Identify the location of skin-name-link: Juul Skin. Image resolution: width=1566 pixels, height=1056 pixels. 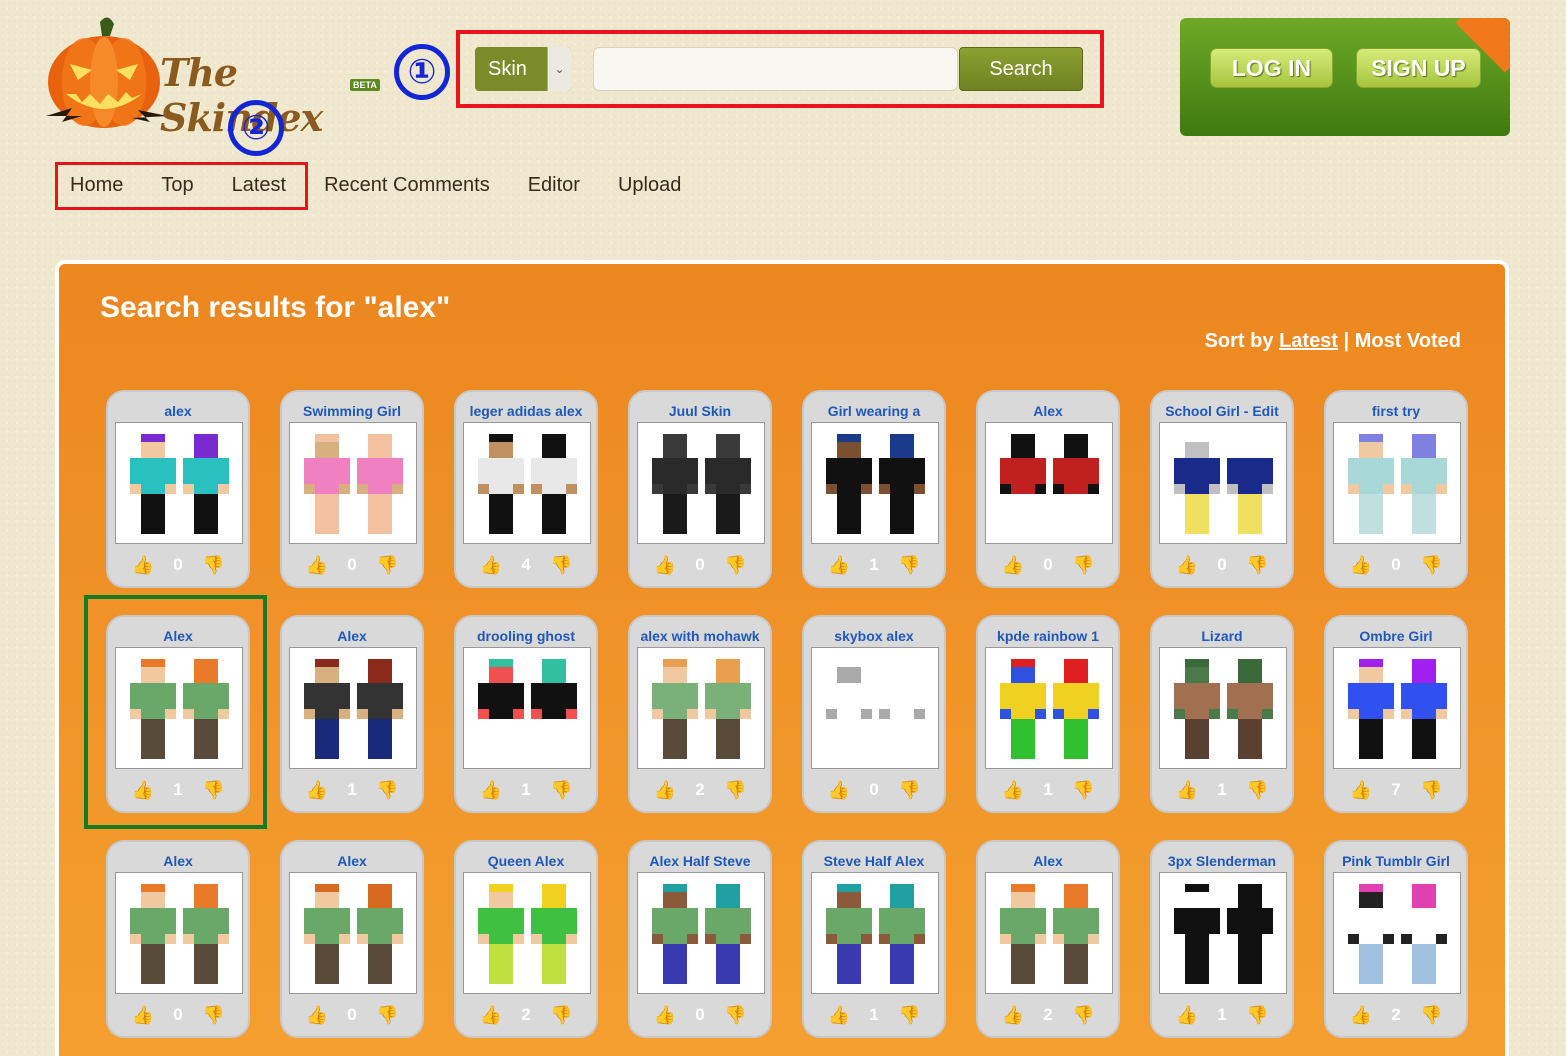
(700, 411).